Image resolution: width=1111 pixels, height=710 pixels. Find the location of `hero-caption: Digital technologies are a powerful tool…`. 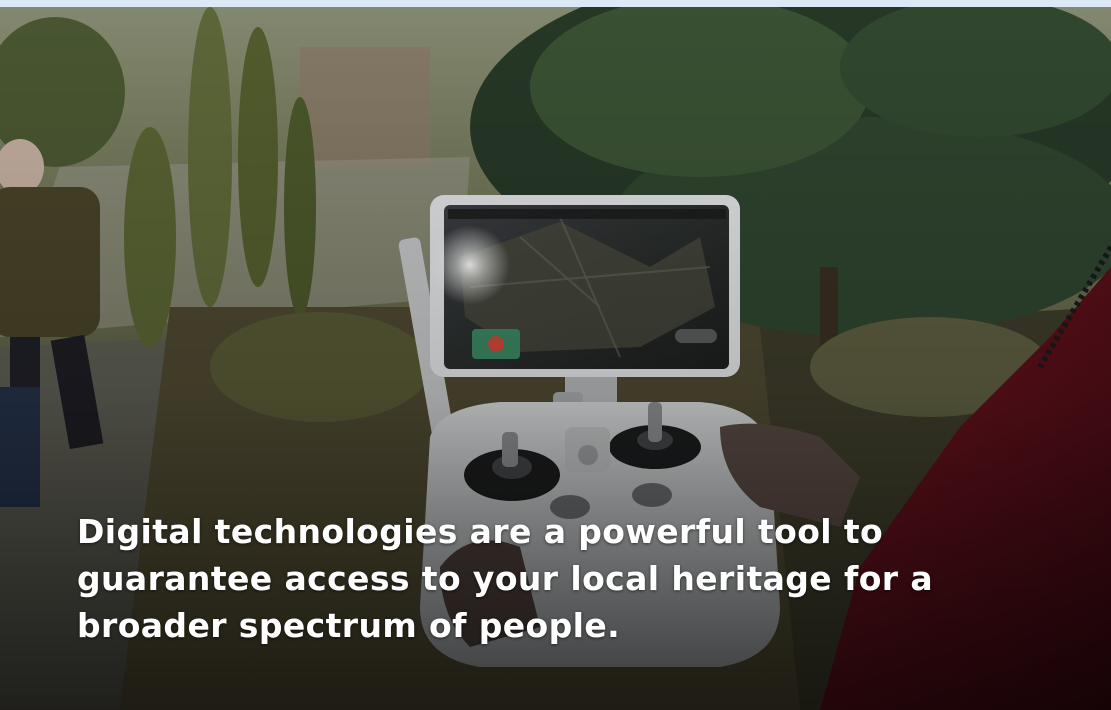

hero-caption: Digital technologies are a powerful tool… is located at coordinates (505, 578).